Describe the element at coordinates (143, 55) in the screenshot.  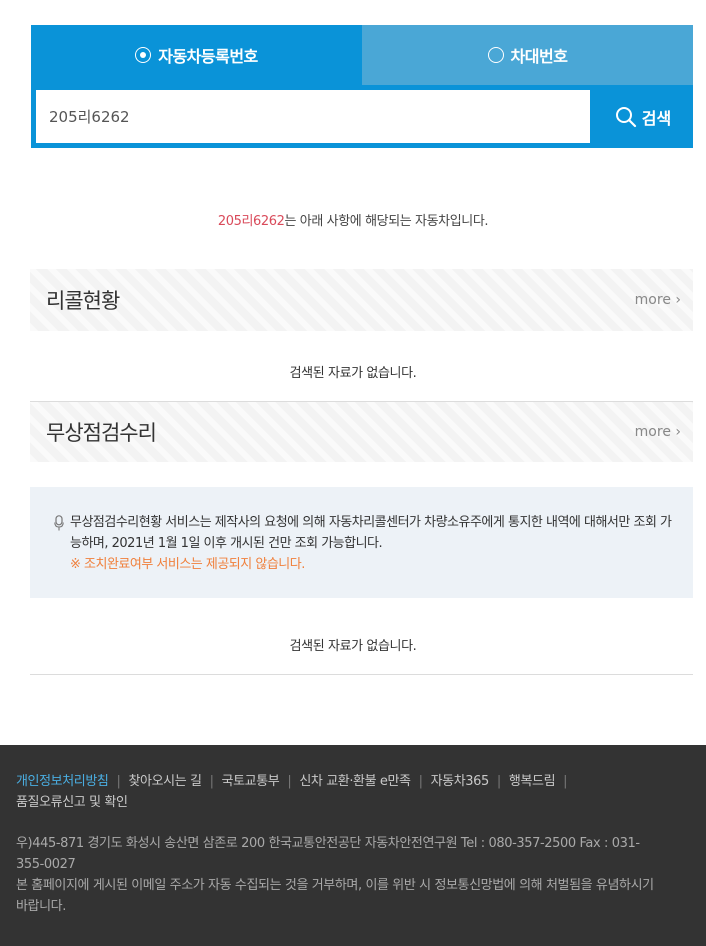
I see `radio-selected-icon` at that location.